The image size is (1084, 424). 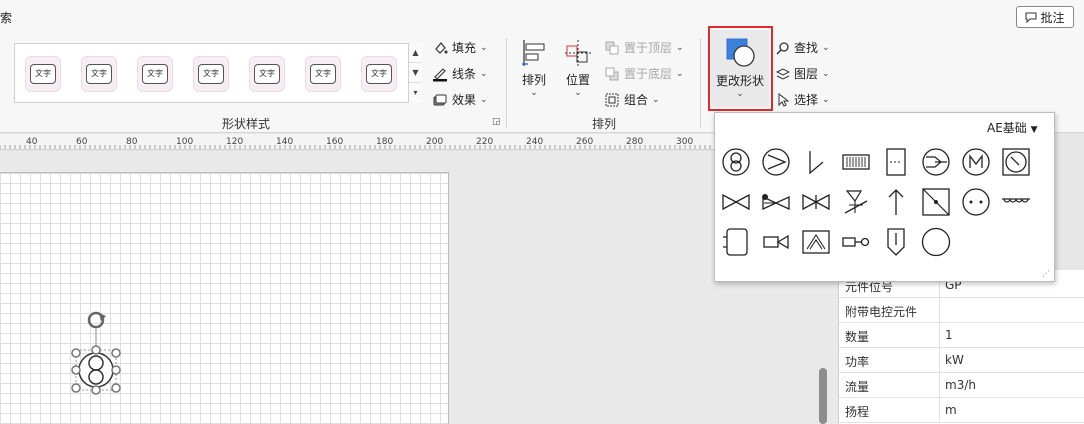 What do you see at coordinates (284, 142) in the screenshot?
I see `ruler-tick-label: 140` at bounding box center [284, 142].